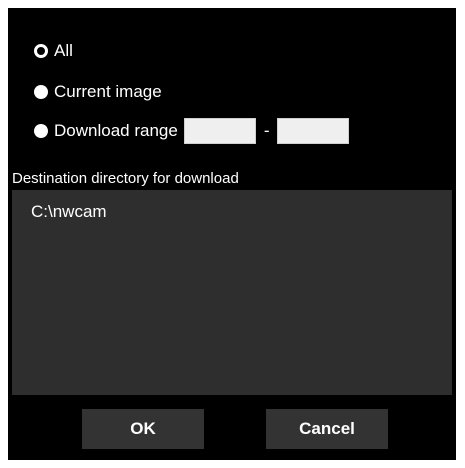 This screenshot has width=465, height=468. Describe the element at coordinates (41, 92) in the screenshot. I see `radio-current-image` at that location.